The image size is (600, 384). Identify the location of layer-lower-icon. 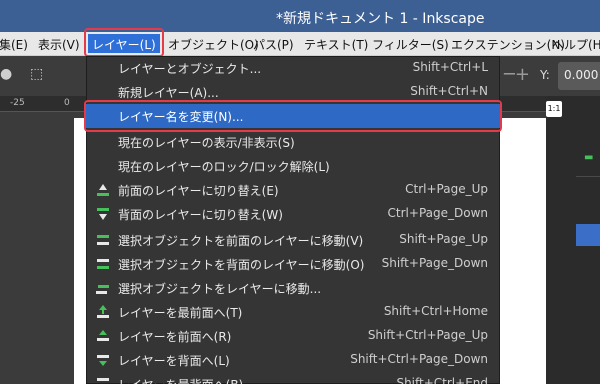
(103, 360).